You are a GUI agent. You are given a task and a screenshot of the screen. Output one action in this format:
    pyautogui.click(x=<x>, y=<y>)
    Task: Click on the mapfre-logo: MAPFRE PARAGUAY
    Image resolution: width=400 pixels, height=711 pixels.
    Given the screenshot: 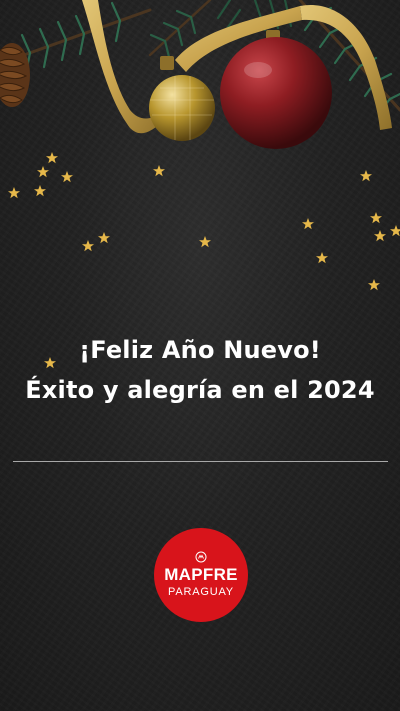 What is the action you would take?
    pyautogui.click(x=201, y=575)
    